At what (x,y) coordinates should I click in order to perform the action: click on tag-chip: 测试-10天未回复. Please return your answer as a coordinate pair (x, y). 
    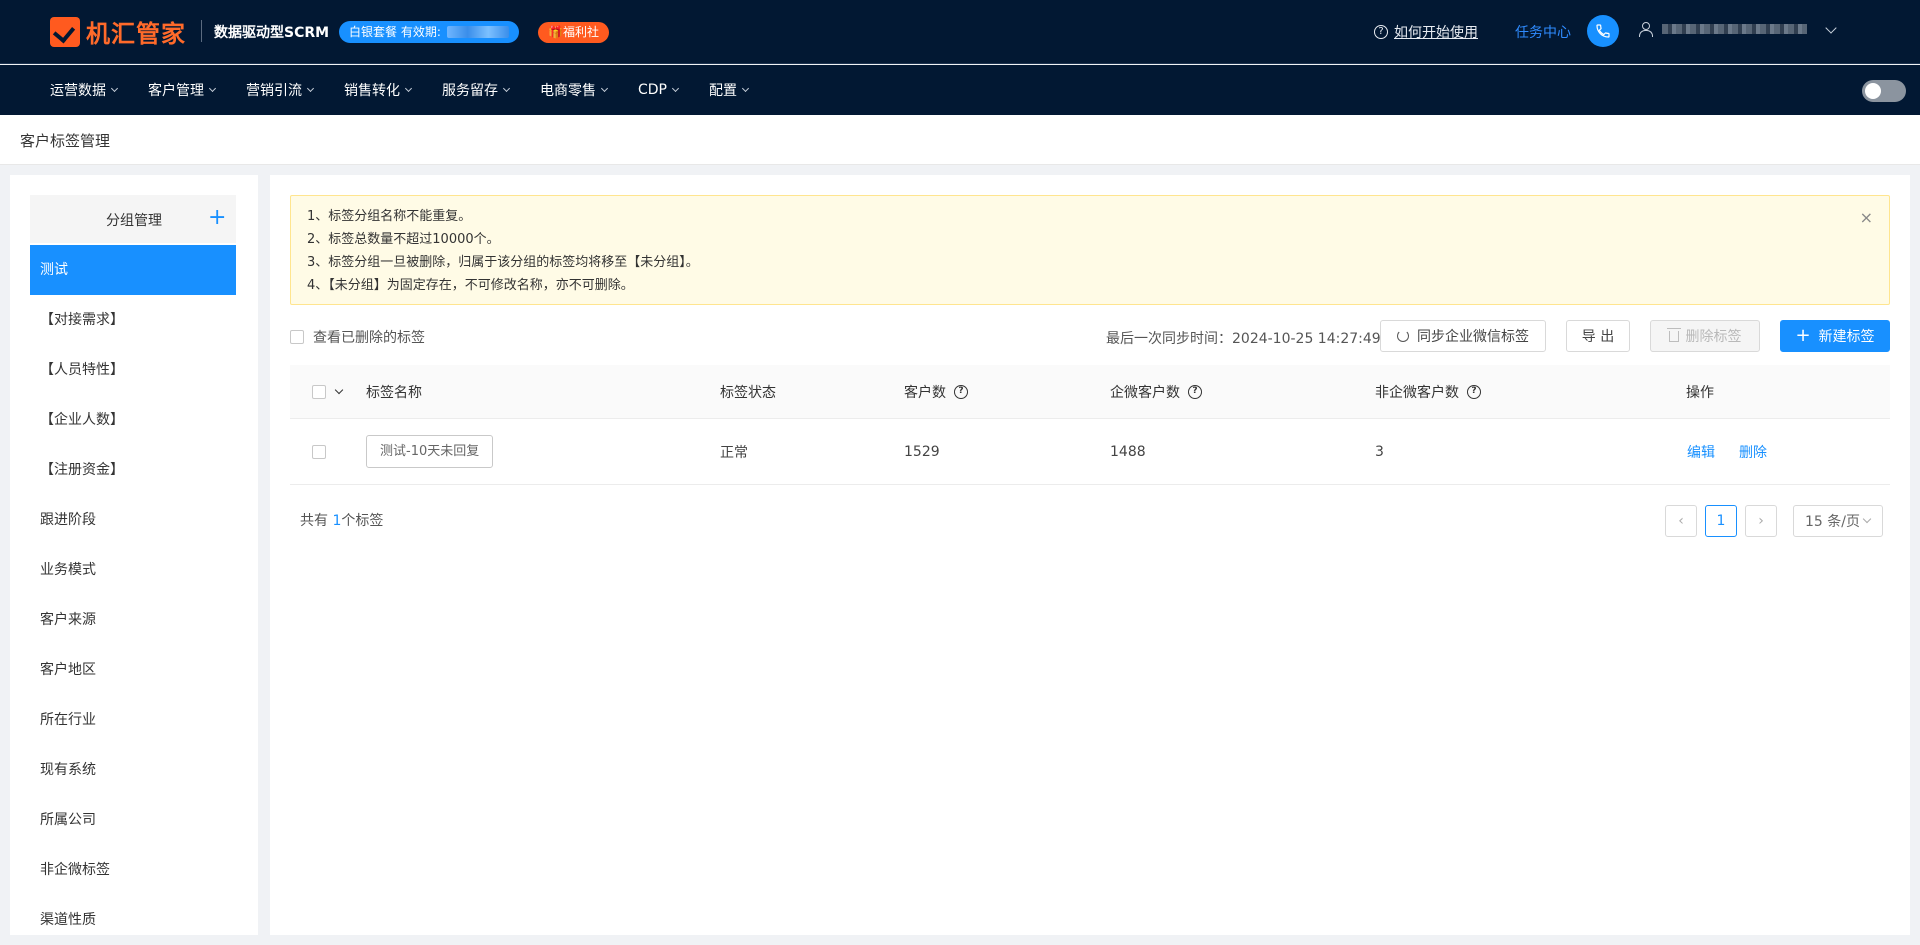
    Looking at the image, I should click on (430, 451).